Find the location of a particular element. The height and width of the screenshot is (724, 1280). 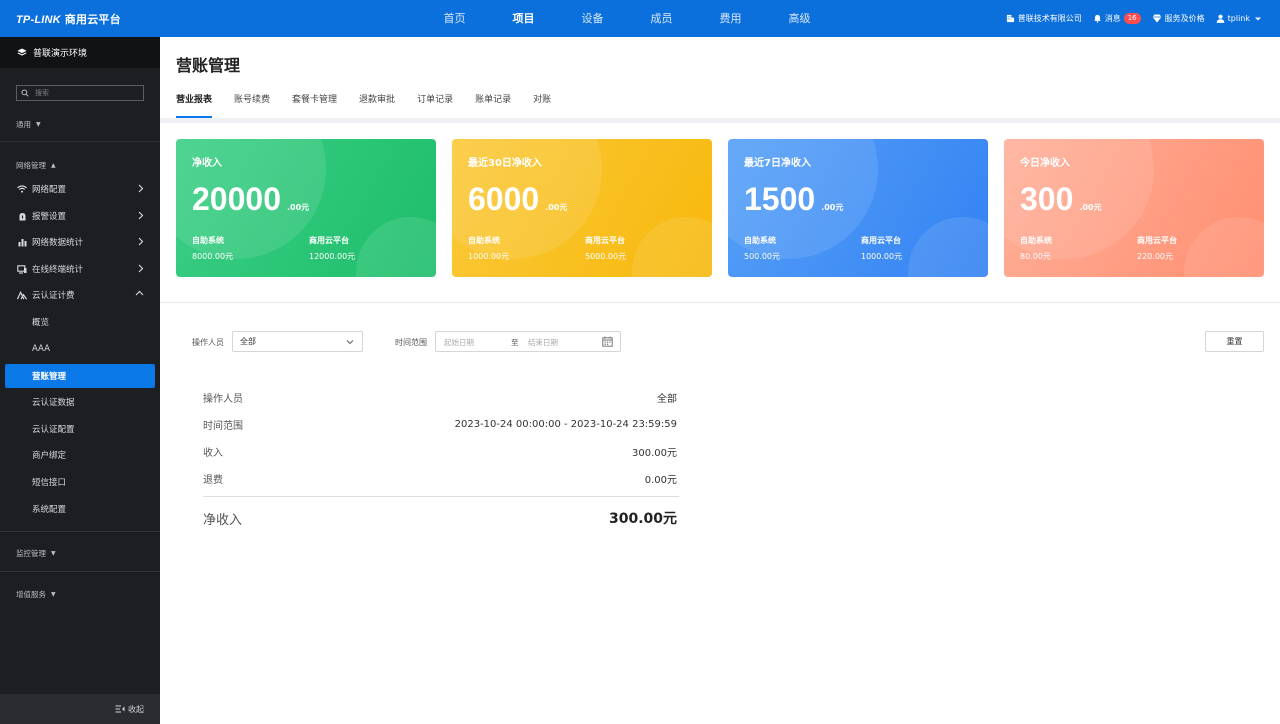

date-range-picker: 起始日期 至 结束日期 is located at coordinates (528, 341).